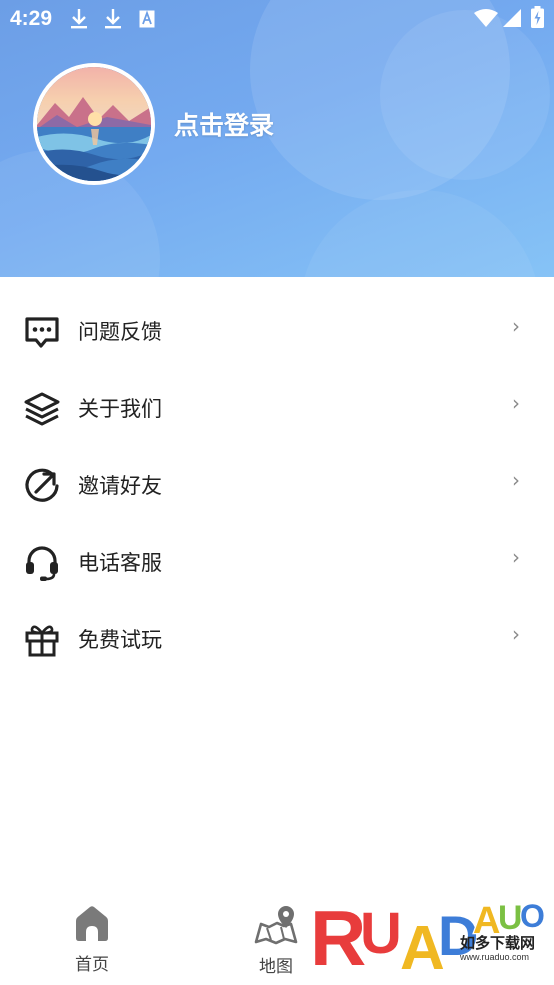  What do you see at coordinates (497, 943) in the screenshot?
I see `svg-text: 如多下载网` at bounding box center [497, 943].